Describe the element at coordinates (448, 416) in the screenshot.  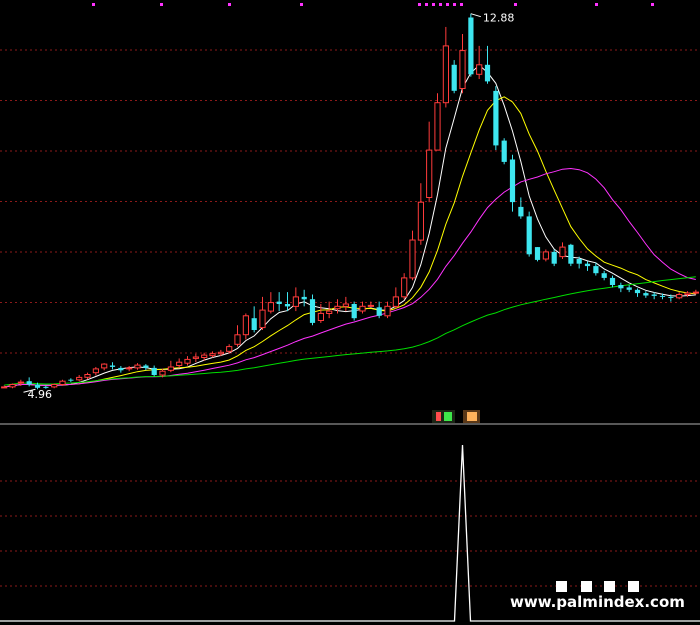
I see `signal-badge-1-glyph-b` at that location.